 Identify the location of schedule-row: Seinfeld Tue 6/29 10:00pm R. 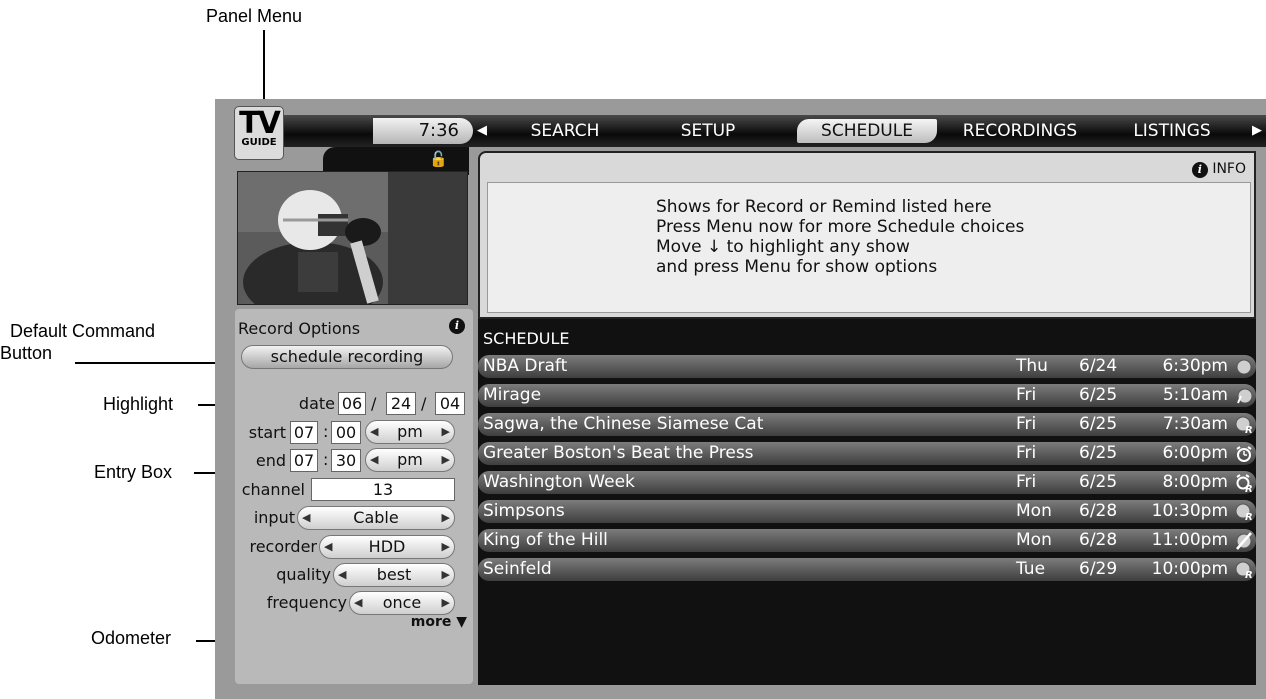
(867, 569).